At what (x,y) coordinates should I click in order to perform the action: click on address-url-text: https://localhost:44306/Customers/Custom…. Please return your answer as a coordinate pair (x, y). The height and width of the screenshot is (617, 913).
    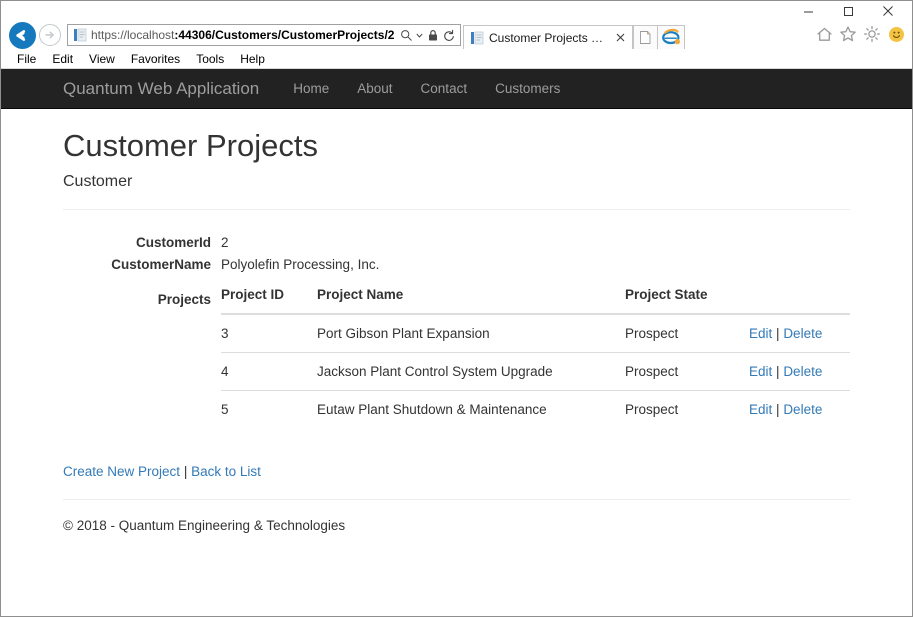
    Looking at the image, I should click on (245, 35).